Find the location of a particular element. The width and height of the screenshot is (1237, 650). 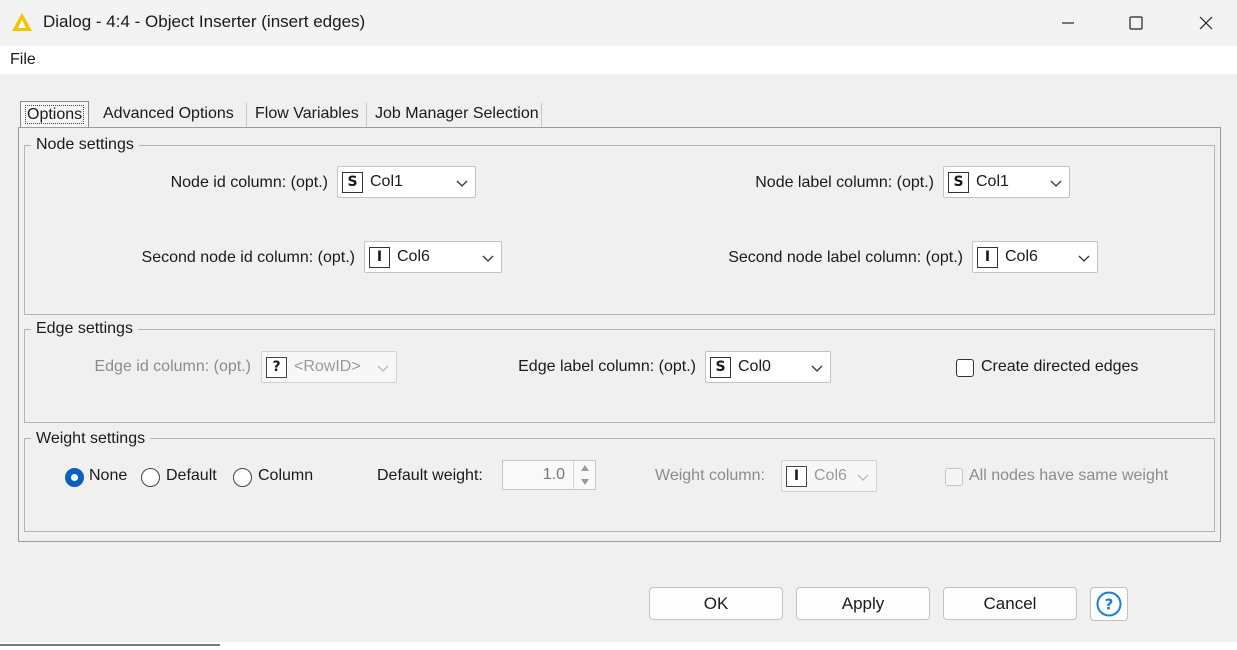

tab-job-manager-selection: Job Manager Selection is located at coordinates (457, 114).